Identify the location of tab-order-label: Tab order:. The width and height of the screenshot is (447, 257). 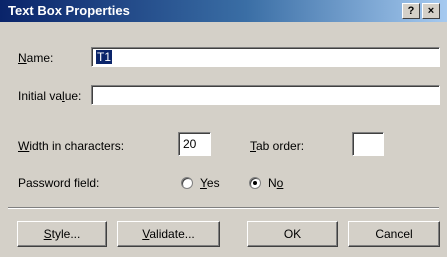
(277, 146).